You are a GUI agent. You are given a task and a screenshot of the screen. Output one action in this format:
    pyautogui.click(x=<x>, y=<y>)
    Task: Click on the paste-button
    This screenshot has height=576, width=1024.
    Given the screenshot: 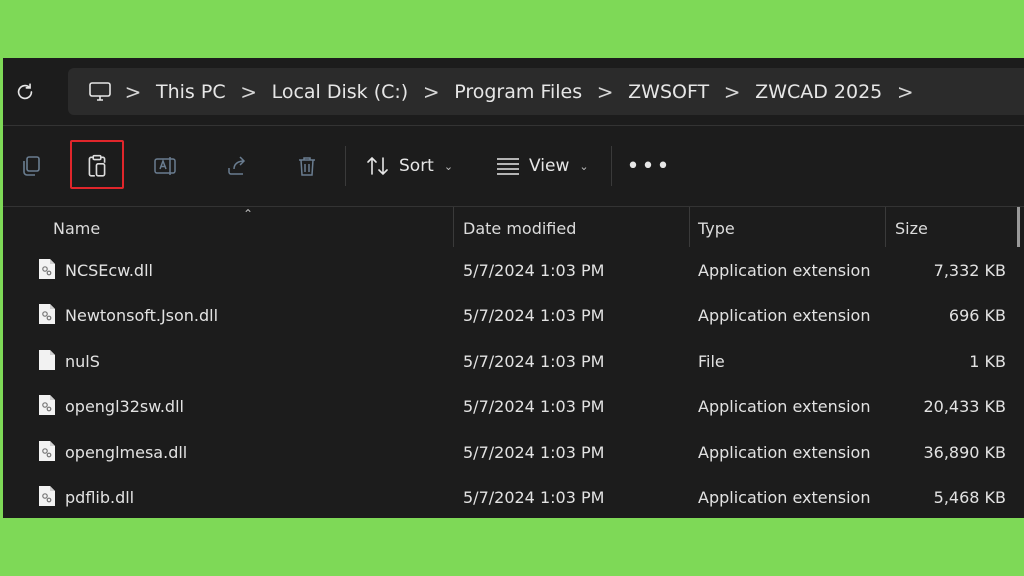 What is the action you would take?
    pyautogui.click(x=97, y=166)
    